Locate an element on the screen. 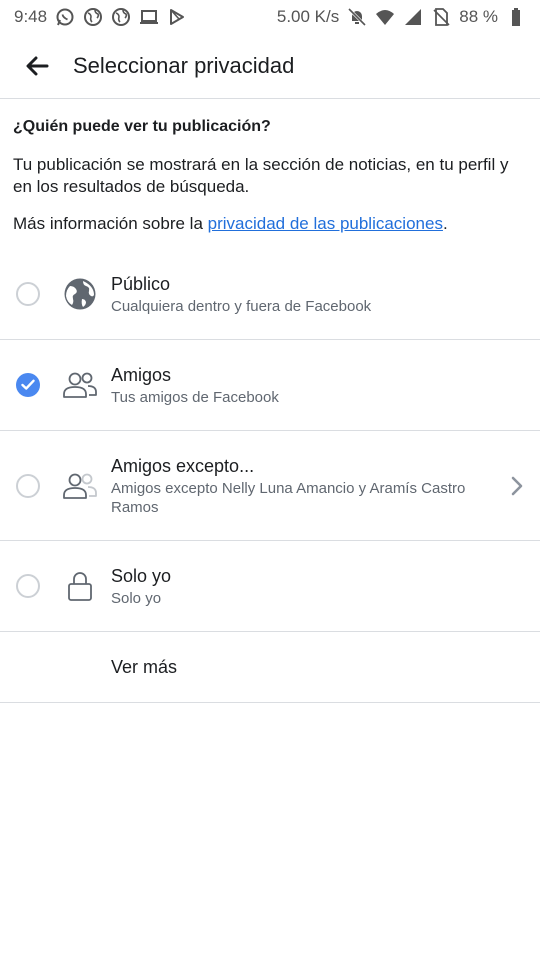  radio-friends is located at coordinates (28, 385).